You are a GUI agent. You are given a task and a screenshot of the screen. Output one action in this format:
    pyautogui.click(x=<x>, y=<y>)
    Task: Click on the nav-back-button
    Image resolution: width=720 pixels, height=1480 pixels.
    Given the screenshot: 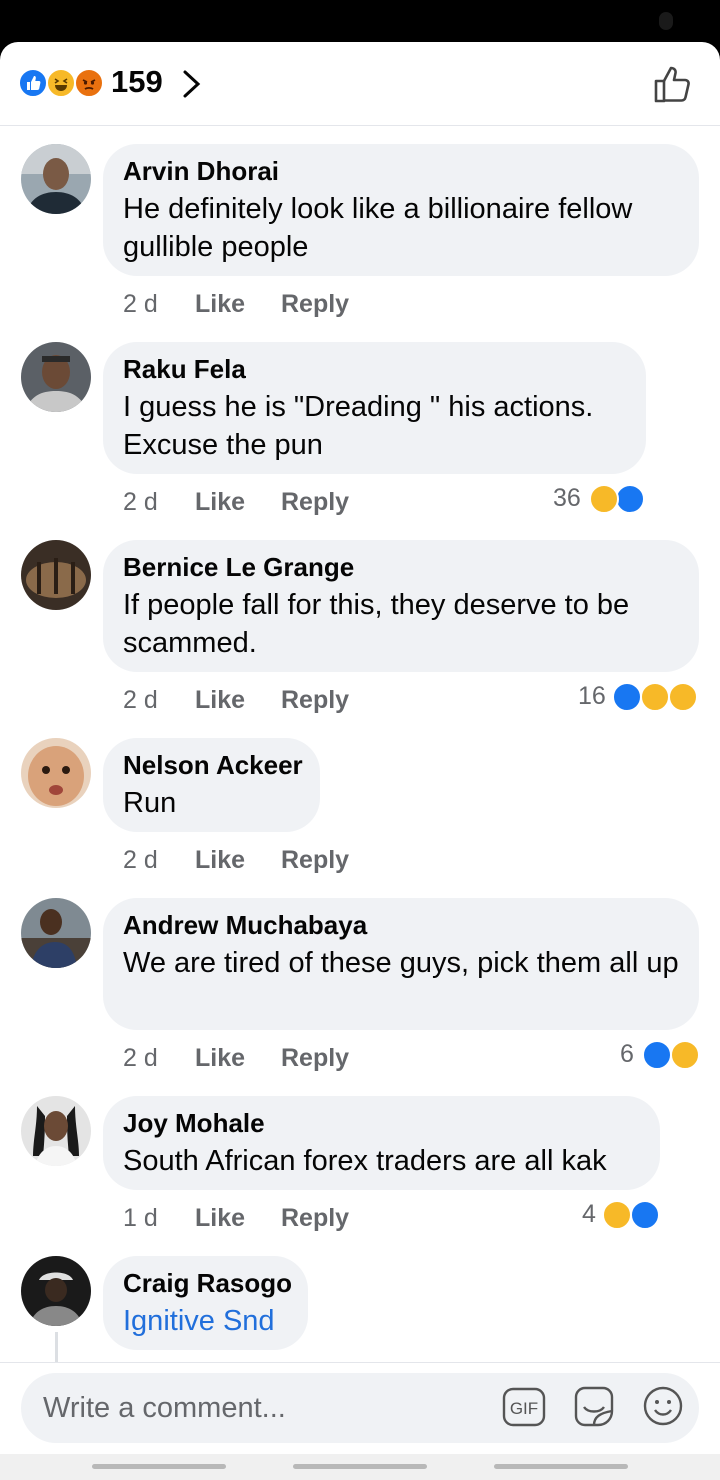 What is the action you would take?
    pyautogui.click(x=561, y=1466)
    